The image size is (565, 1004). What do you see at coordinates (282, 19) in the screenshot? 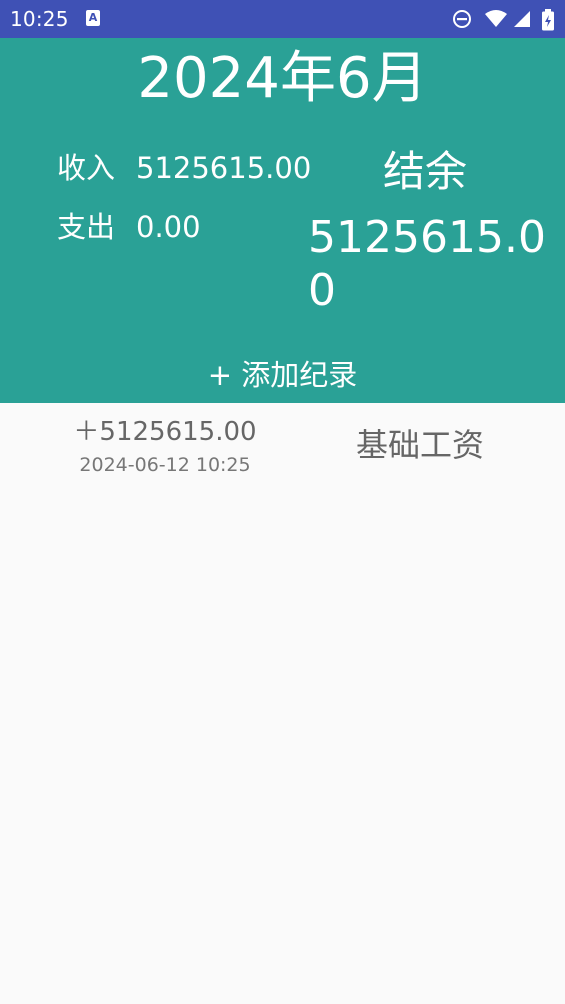
I see `status-bar: 10:25 A` at bounding box center [282, 19].